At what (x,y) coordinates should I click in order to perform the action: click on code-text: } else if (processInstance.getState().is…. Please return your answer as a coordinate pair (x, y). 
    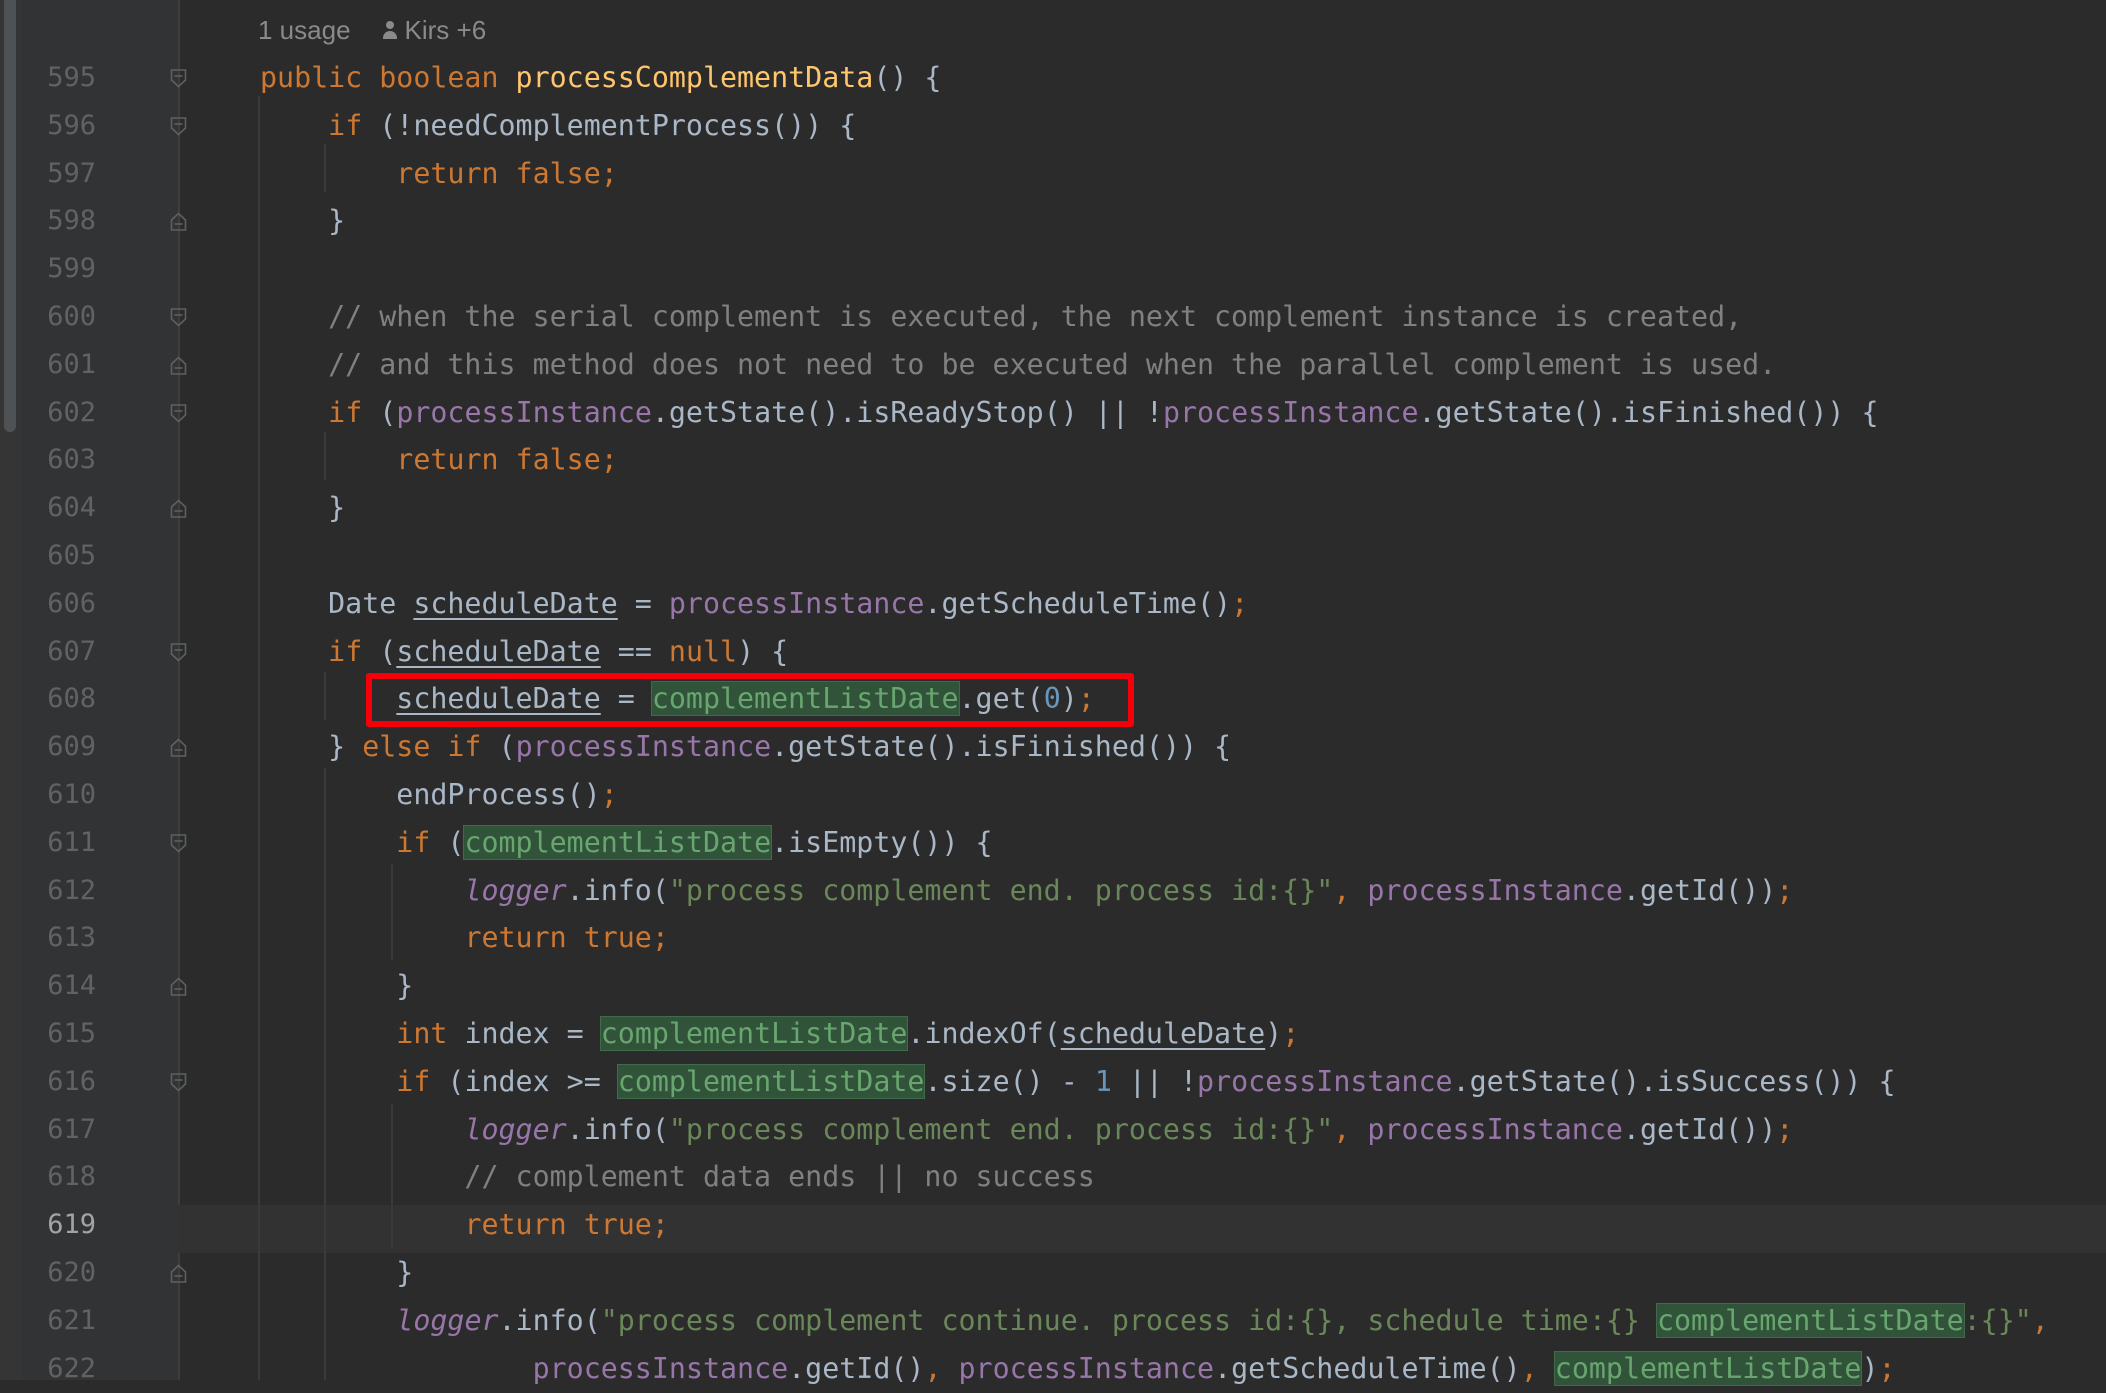
    Looking at the image, I should click on (745, 747).